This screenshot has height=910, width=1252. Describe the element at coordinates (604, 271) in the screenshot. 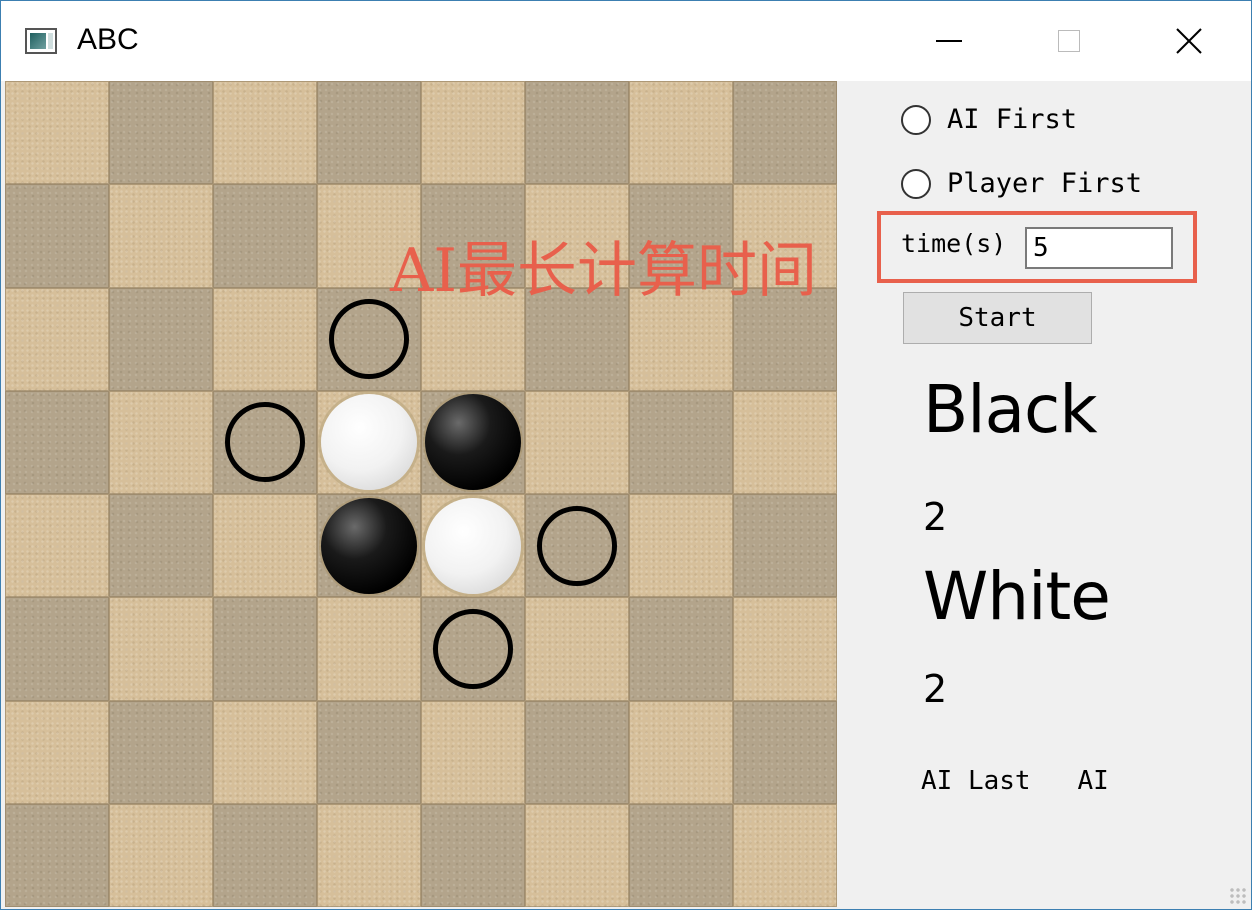

I see `annotation-label: AI最长计算时间` at that location.